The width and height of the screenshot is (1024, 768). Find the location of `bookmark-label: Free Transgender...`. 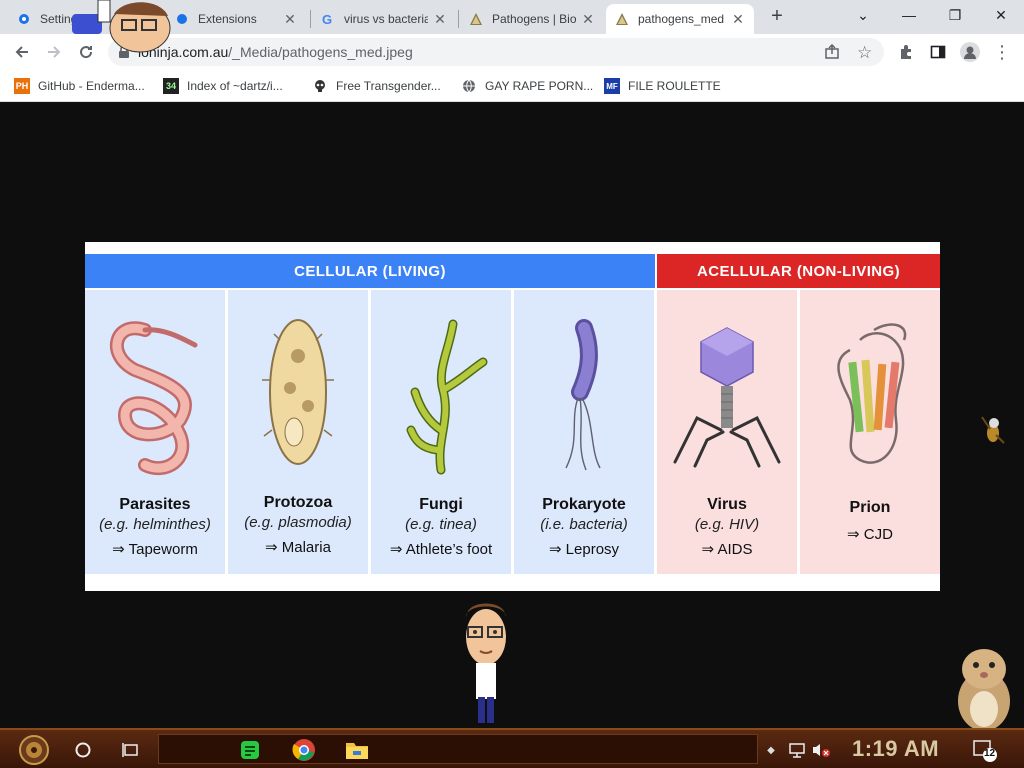

bookmark-label: Free Transgender... is located at coordinates (388, 86).